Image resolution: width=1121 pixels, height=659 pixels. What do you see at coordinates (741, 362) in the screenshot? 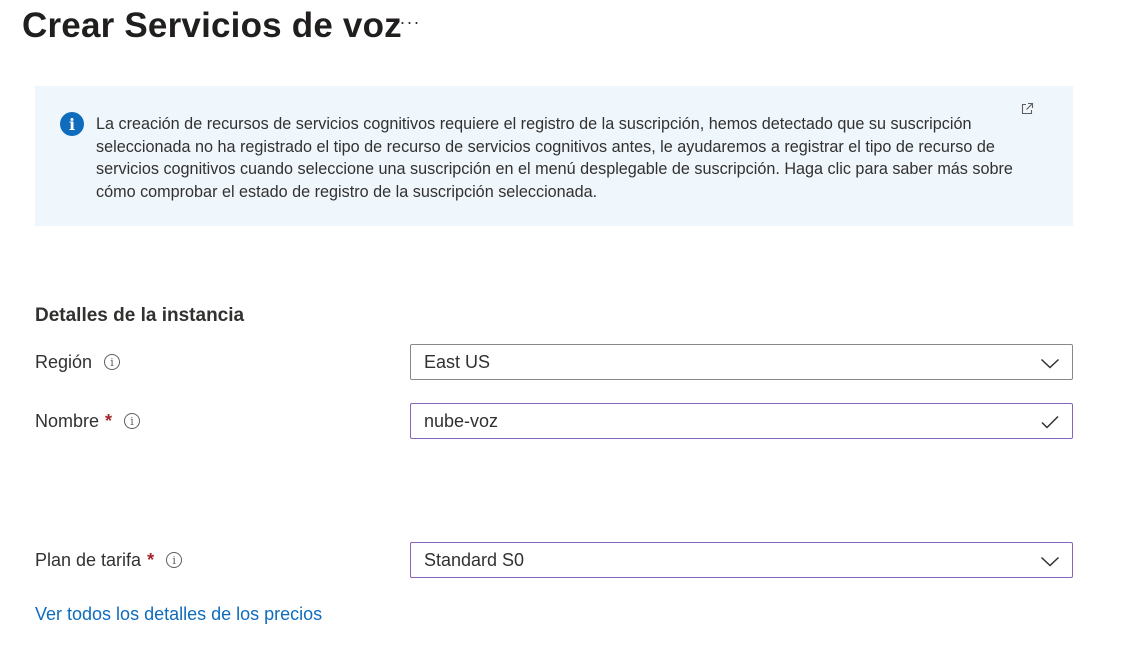
I see `region-dropdown: East US` at bounding box center [741, 362].